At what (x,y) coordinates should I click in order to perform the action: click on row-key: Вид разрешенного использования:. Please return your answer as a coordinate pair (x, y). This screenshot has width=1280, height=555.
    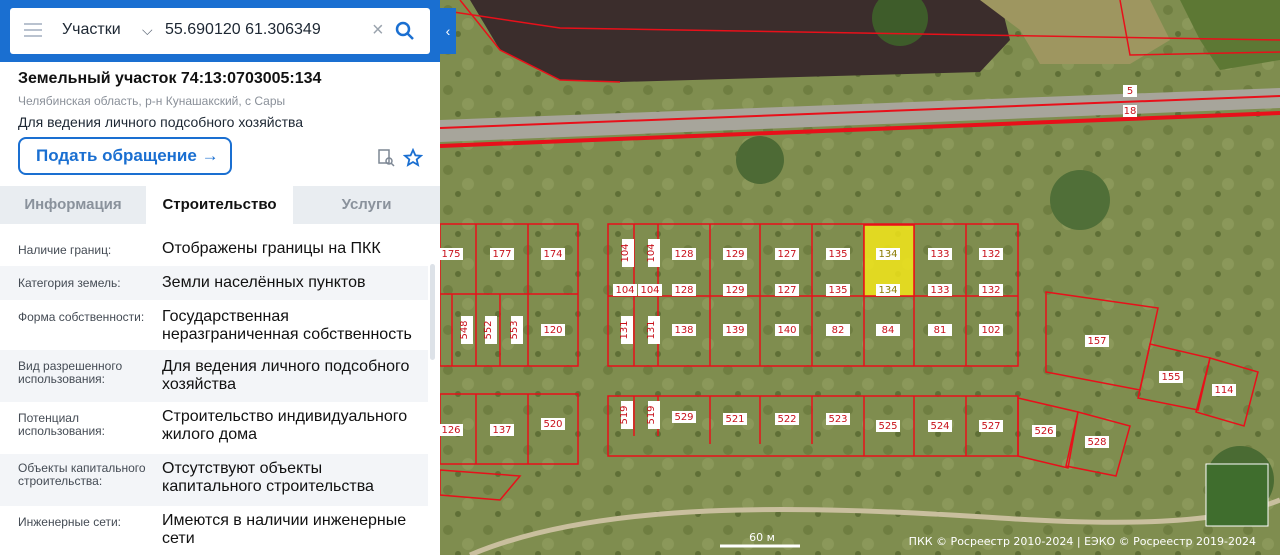
    Looking at the image, I should click on (70, 372).